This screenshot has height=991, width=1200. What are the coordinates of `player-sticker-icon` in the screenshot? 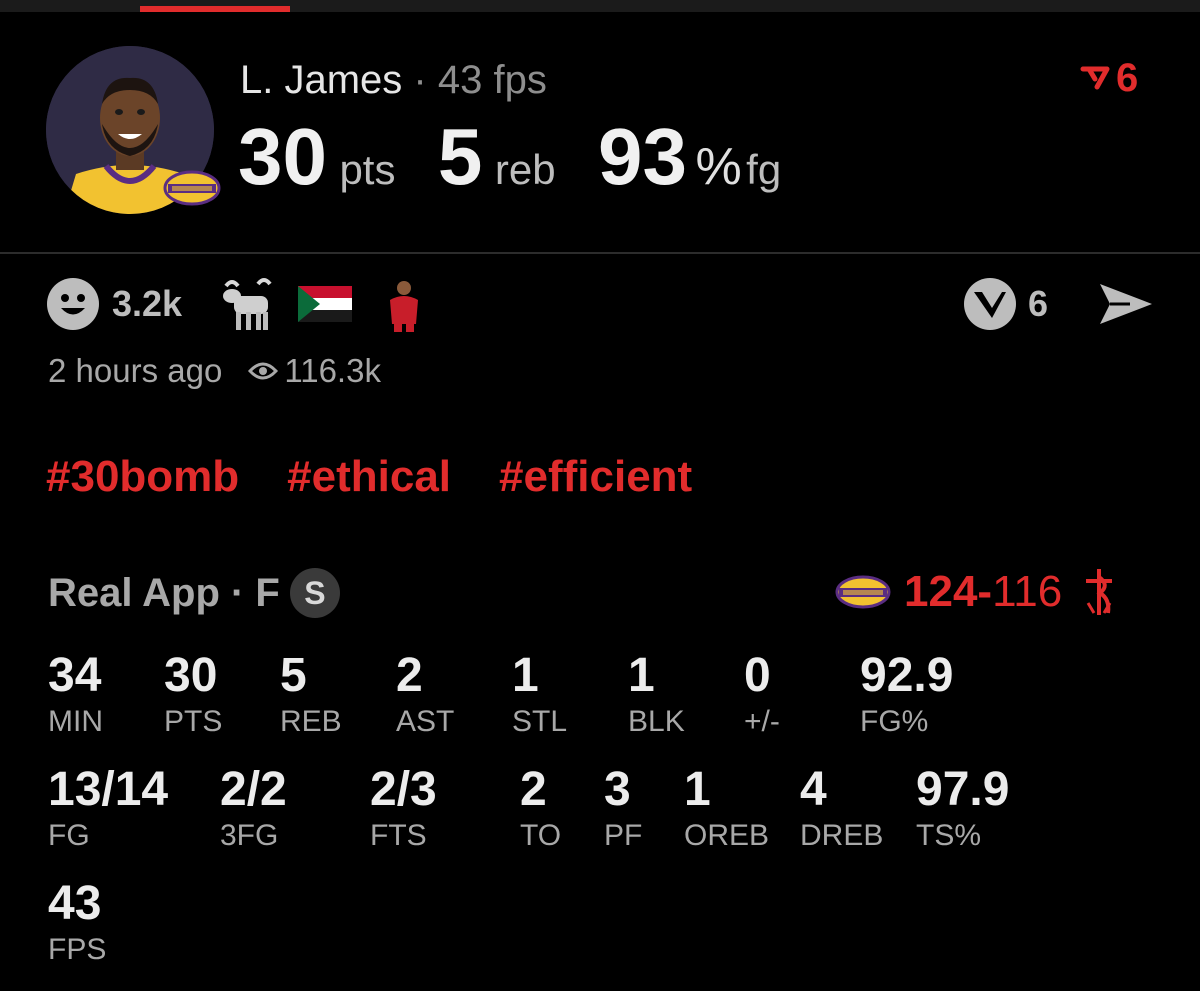 It's located at (404, 304).